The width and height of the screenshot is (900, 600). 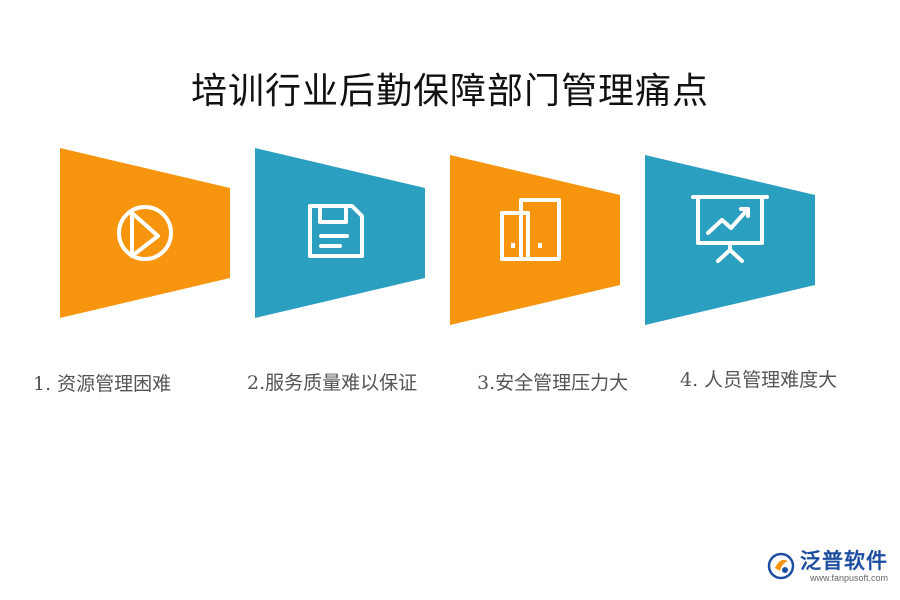 What do you see at coordinates (332, 383) in the screenshot?
I see `pain-point-label-2: 2.服务质量难以保证` at bounding box center [332, 383].